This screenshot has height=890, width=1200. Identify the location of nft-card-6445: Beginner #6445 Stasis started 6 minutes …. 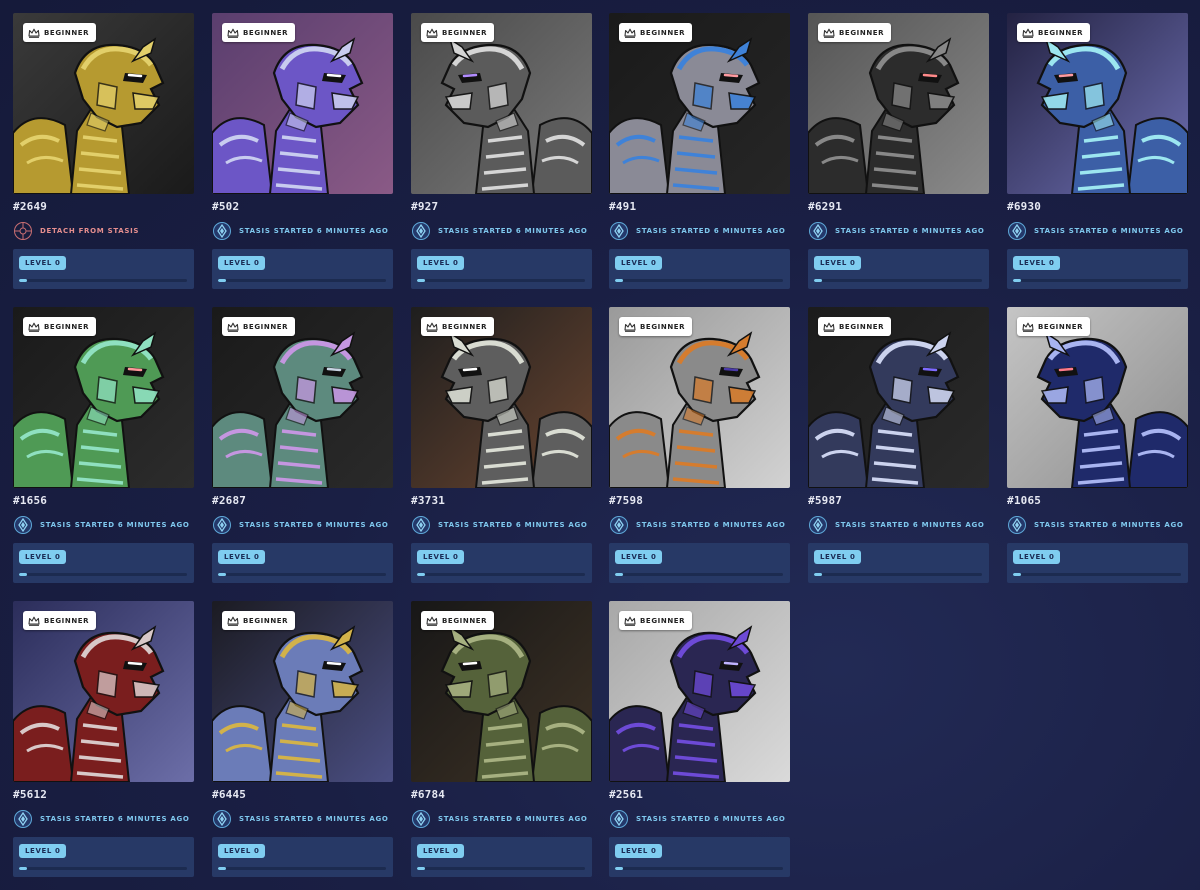
(302, 739).